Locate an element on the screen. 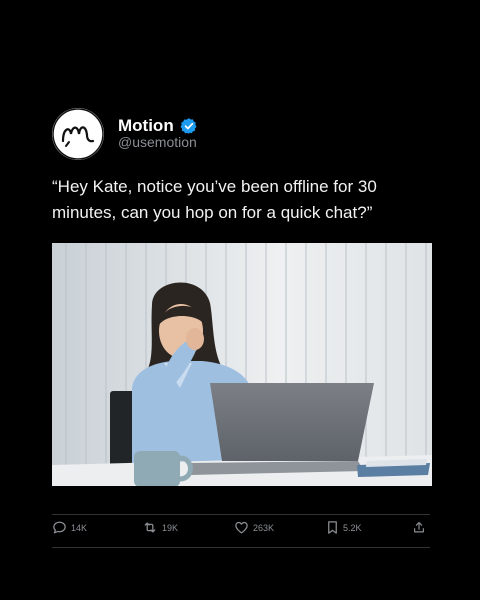 The height and width of the screenshot is (600, 480). share-button is located at coordinates (419, 527).